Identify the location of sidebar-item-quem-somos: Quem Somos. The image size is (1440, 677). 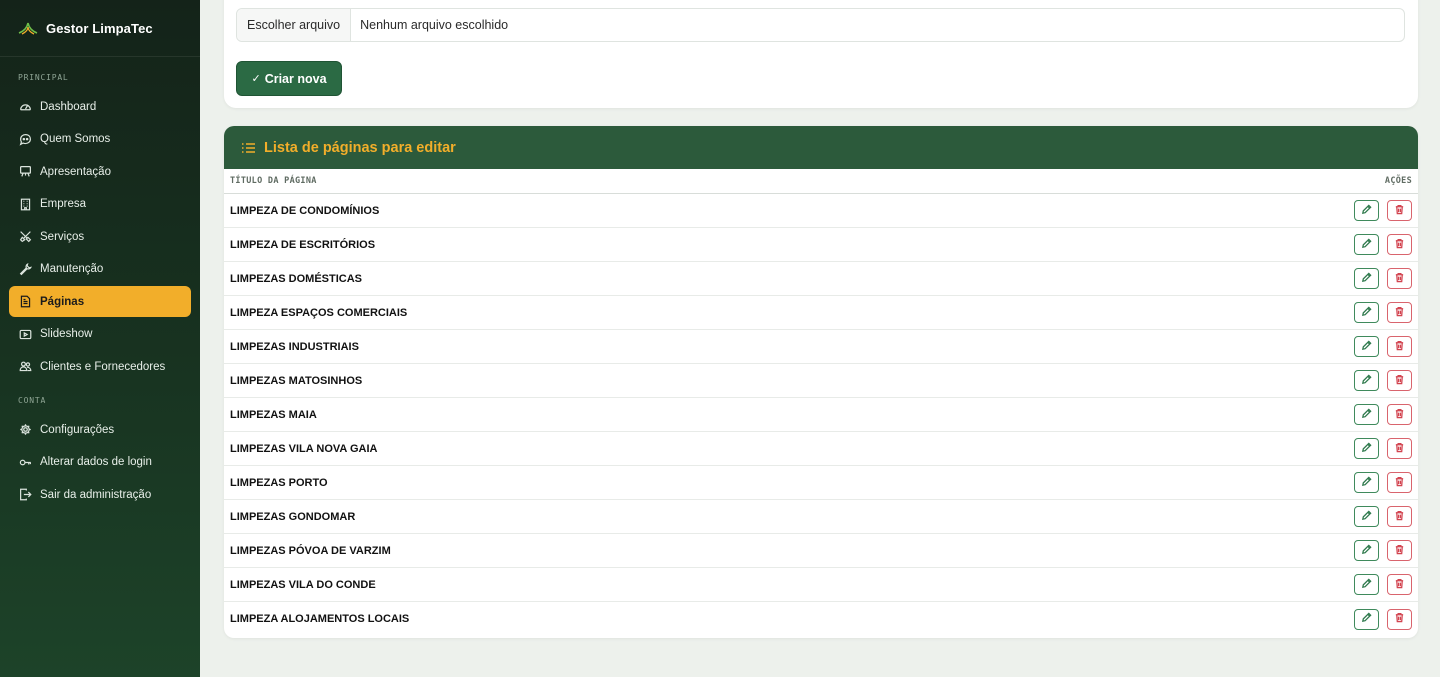
(100, 139).